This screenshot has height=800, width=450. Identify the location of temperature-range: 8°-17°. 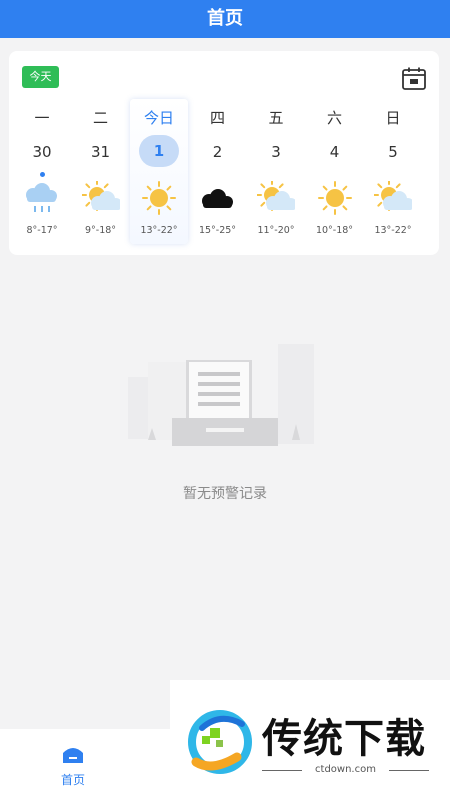
(42, 230).